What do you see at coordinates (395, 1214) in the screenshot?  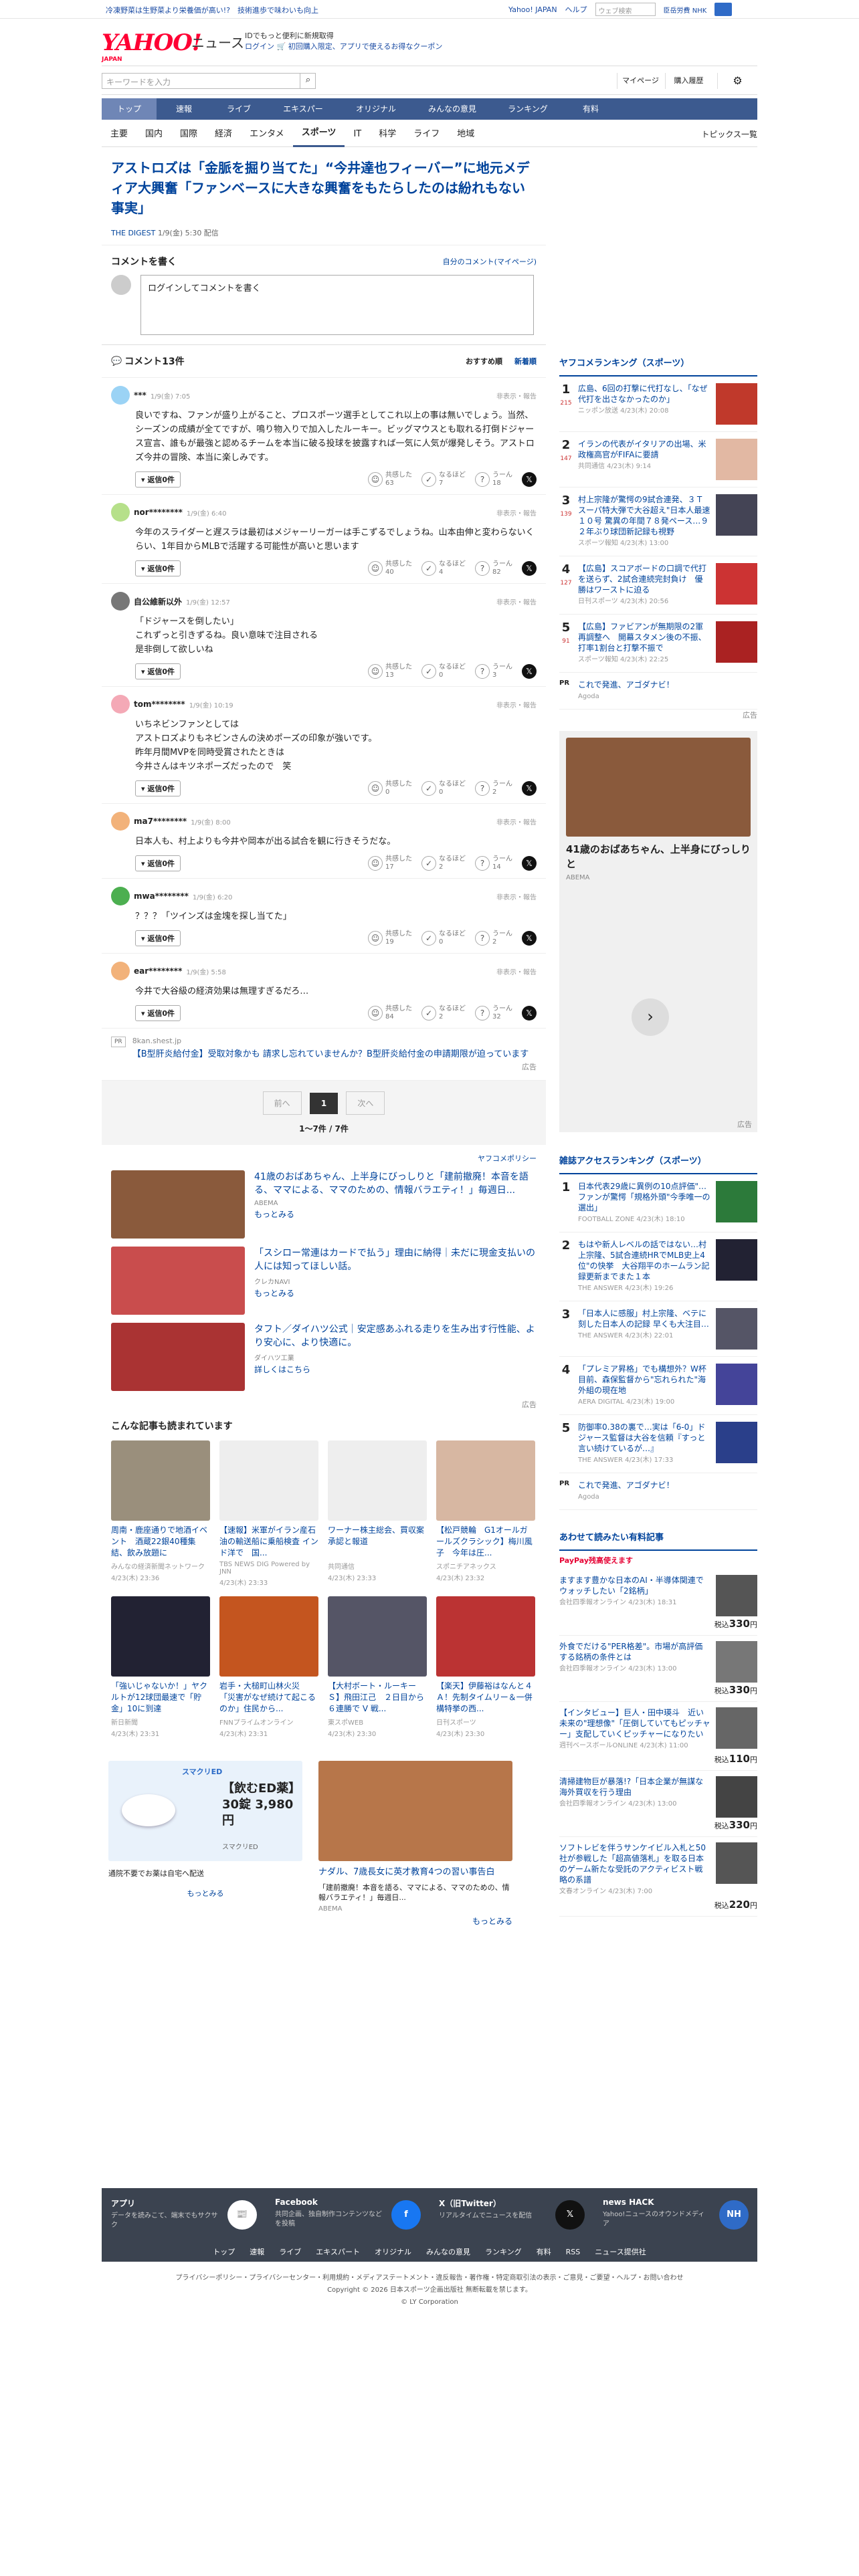 I see `ad-more-link: もっとみる` at bounding box center [395, 1214].